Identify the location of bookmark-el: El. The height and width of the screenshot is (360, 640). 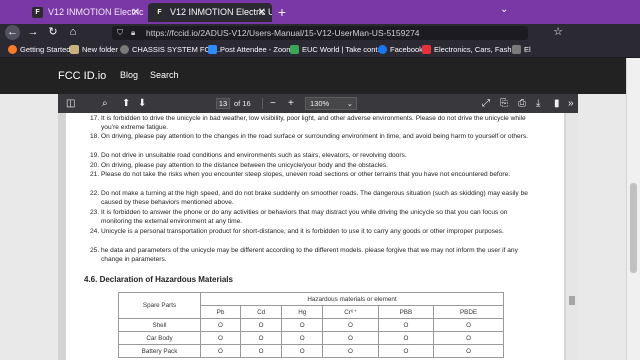
(521, 49).